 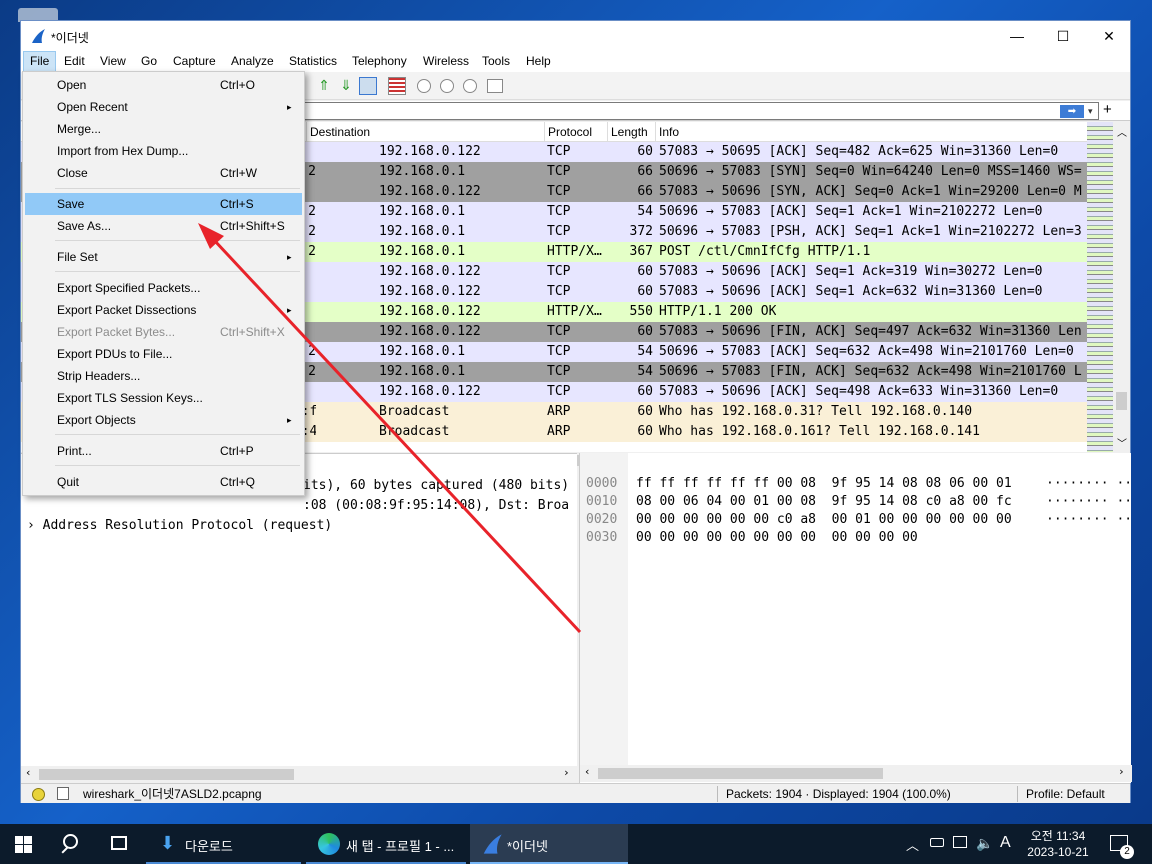 I want to click on packet-destination-cell: 192.168.0.122, so click(x=430, y=331).